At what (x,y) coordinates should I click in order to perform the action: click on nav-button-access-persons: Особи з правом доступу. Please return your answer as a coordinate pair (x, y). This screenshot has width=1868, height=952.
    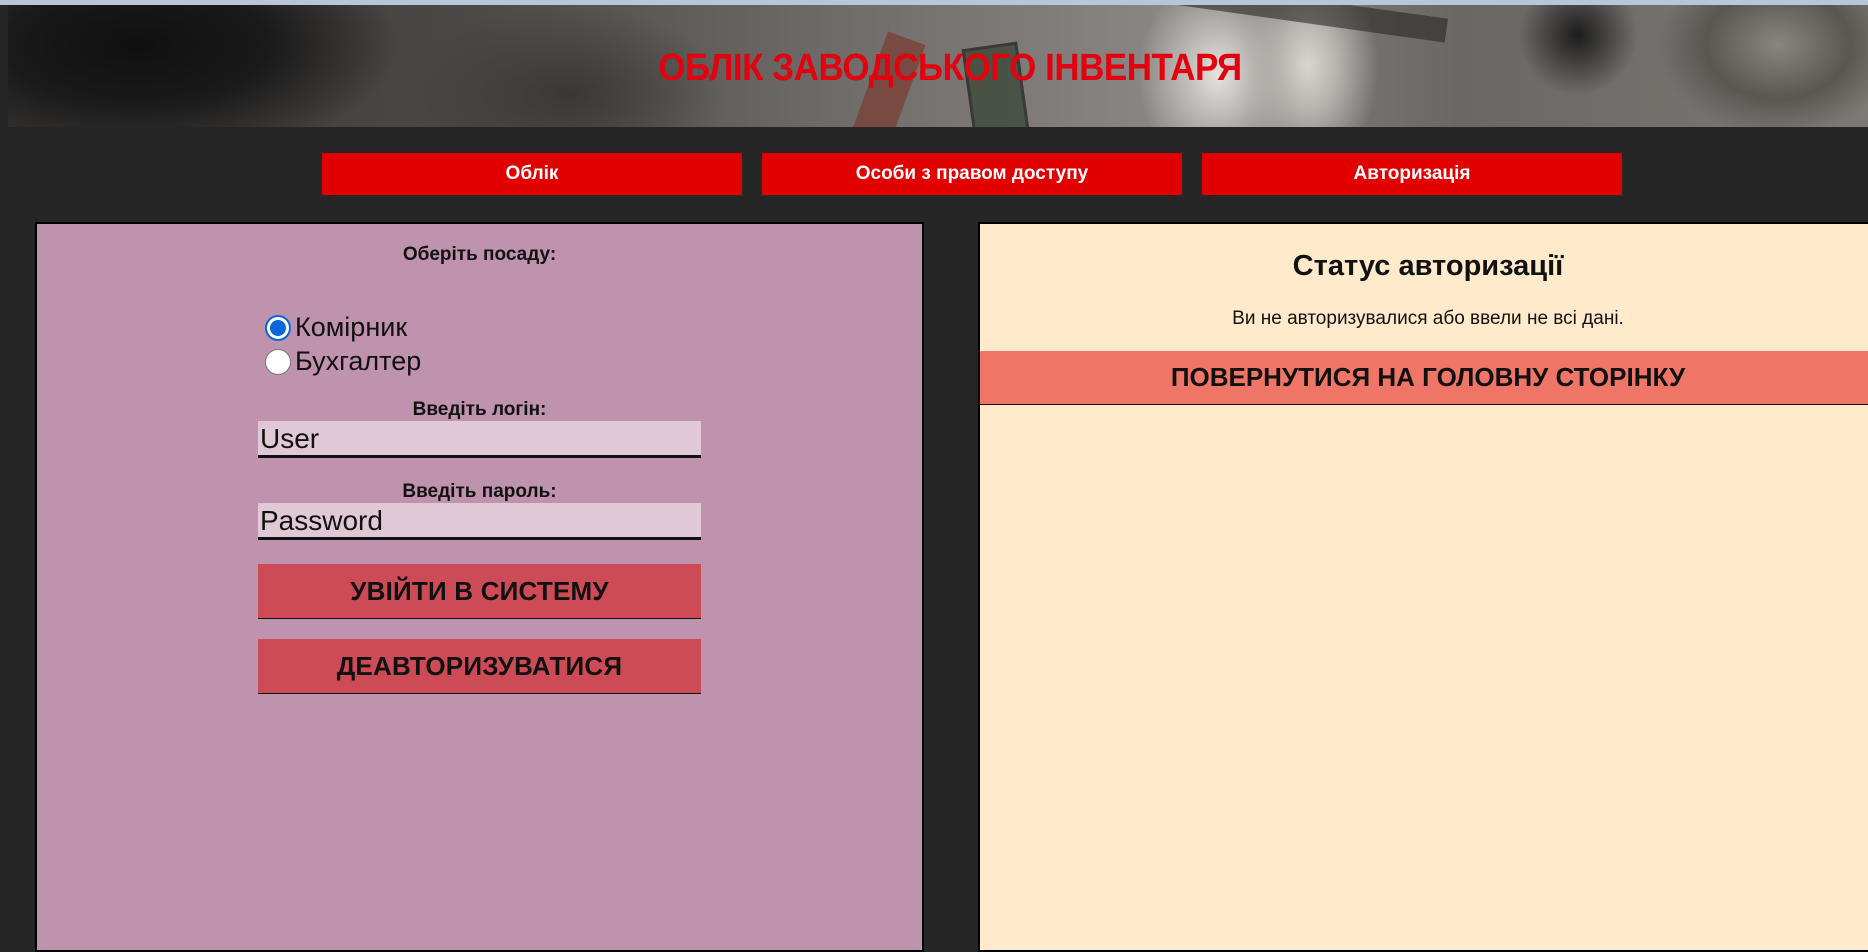
    Looking at the image, I should click on (972, 174).